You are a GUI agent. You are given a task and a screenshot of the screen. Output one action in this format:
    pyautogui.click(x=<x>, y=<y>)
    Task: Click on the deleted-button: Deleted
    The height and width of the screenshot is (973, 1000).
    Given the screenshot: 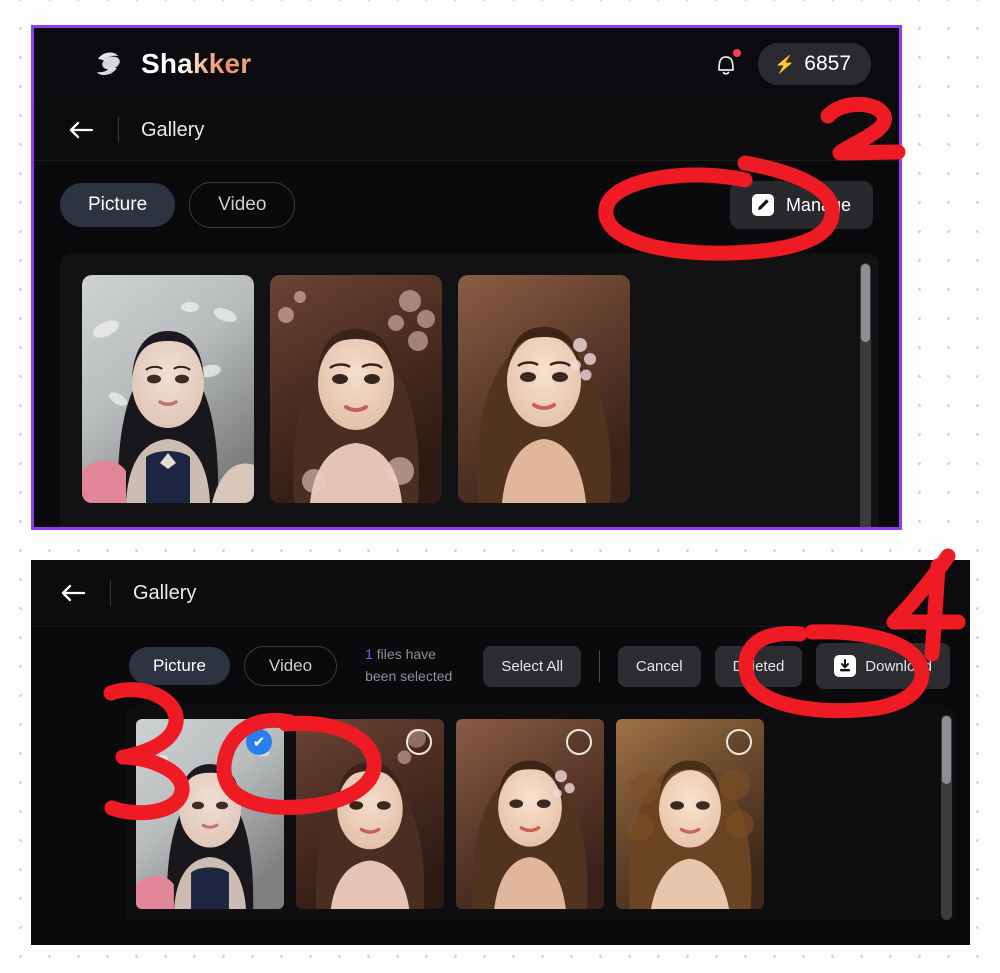 What is the action you would take?
    pyautogui.click(x=758, y=666)
    